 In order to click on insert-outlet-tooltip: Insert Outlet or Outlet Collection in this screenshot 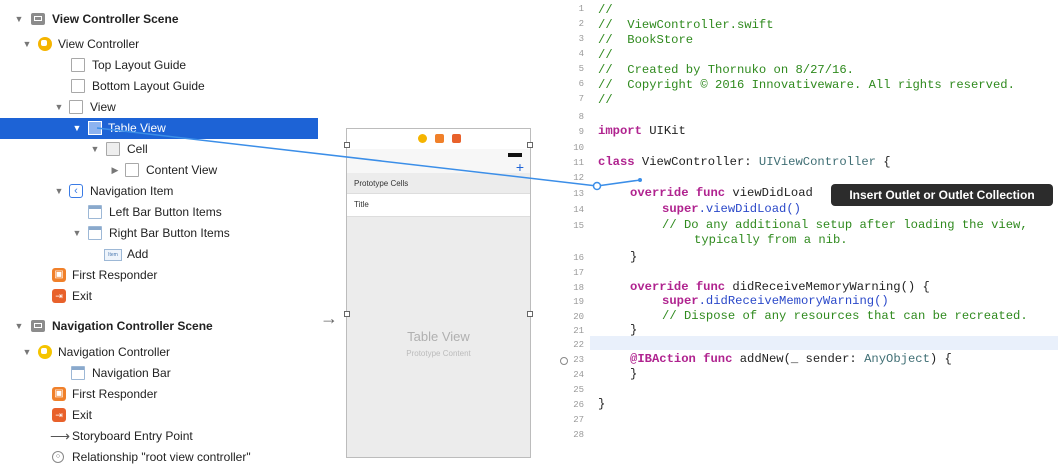, I will do `click(942, 195)`.